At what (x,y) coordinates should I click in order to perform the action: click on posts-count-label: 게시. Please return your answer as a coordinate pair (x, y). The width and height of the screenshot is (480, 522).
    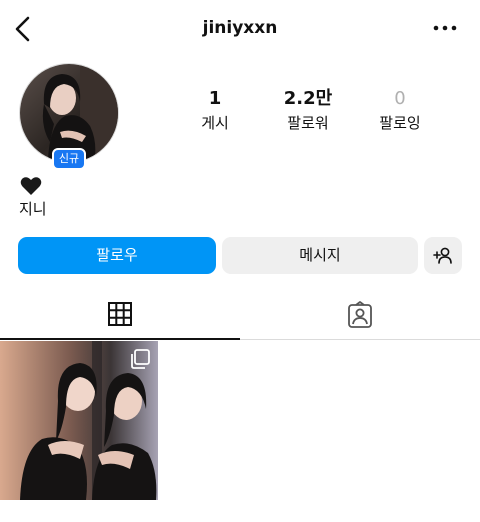
    Looking at the image, I should click on (215, 123).